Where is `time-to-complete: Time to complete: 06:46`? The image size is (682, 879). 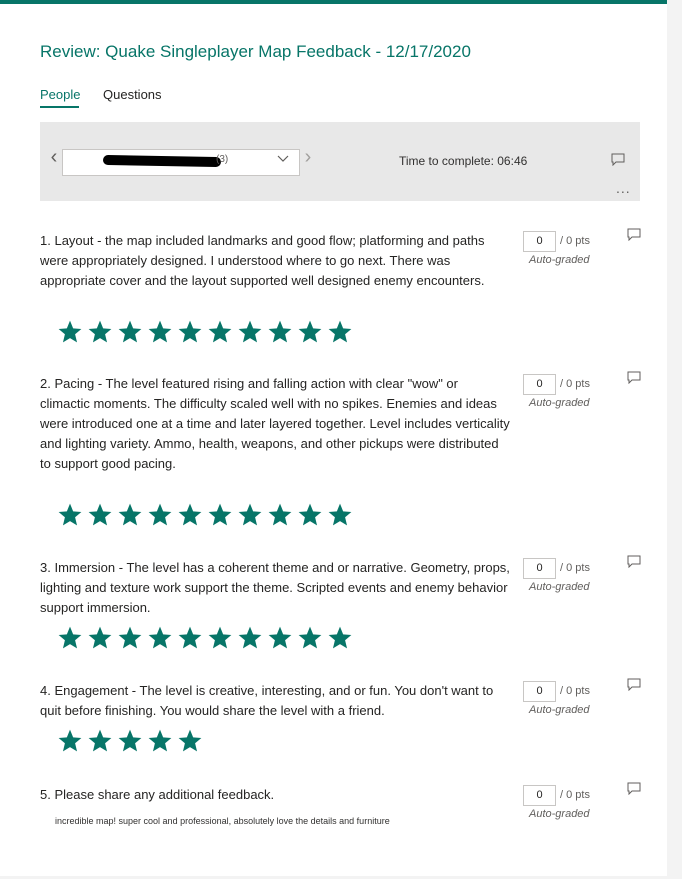
time-to-complete: Time to complete: 06:46 is located at coordinates (463, 161).